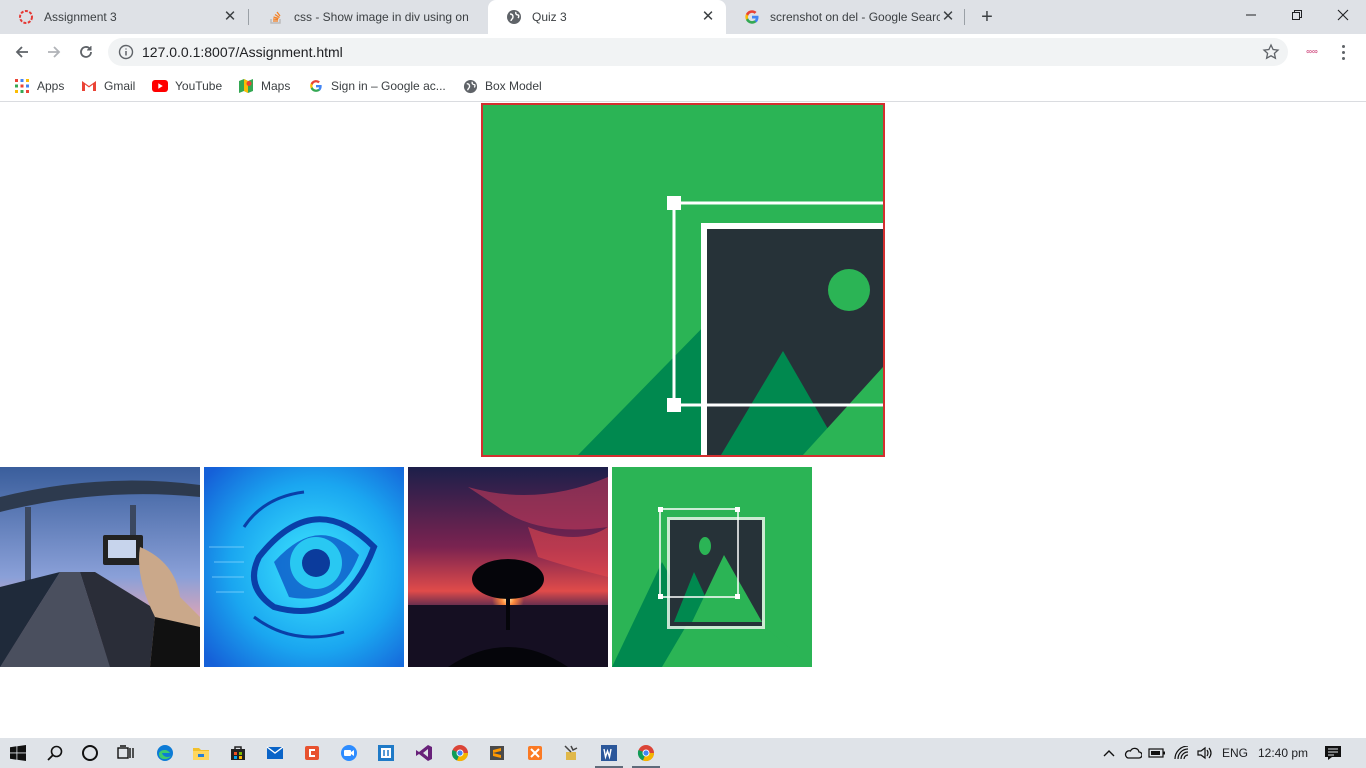  I want to click on reload-button, so click(86, 52).